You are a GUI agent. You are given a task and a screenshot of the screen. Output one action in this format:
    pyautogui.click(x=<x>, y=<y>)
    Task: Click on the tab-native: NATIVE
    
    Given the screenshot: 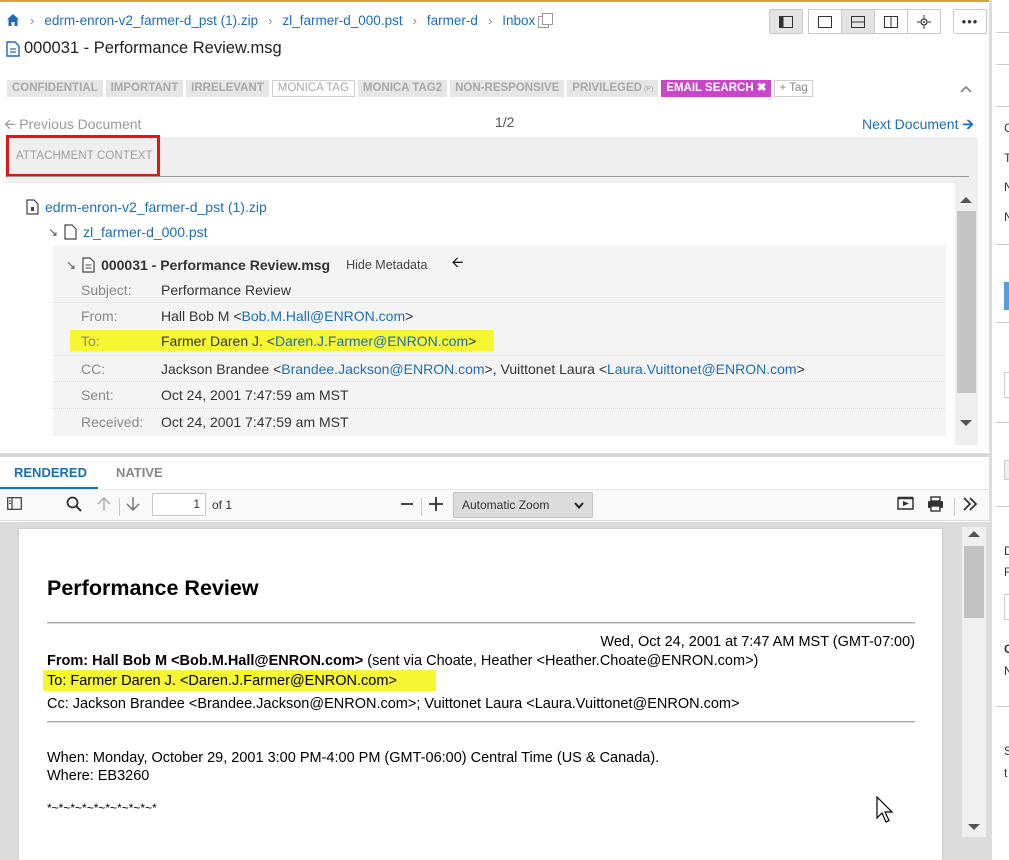 What is the action you would take?
    pyautogui.click(x=139, y=472)
    